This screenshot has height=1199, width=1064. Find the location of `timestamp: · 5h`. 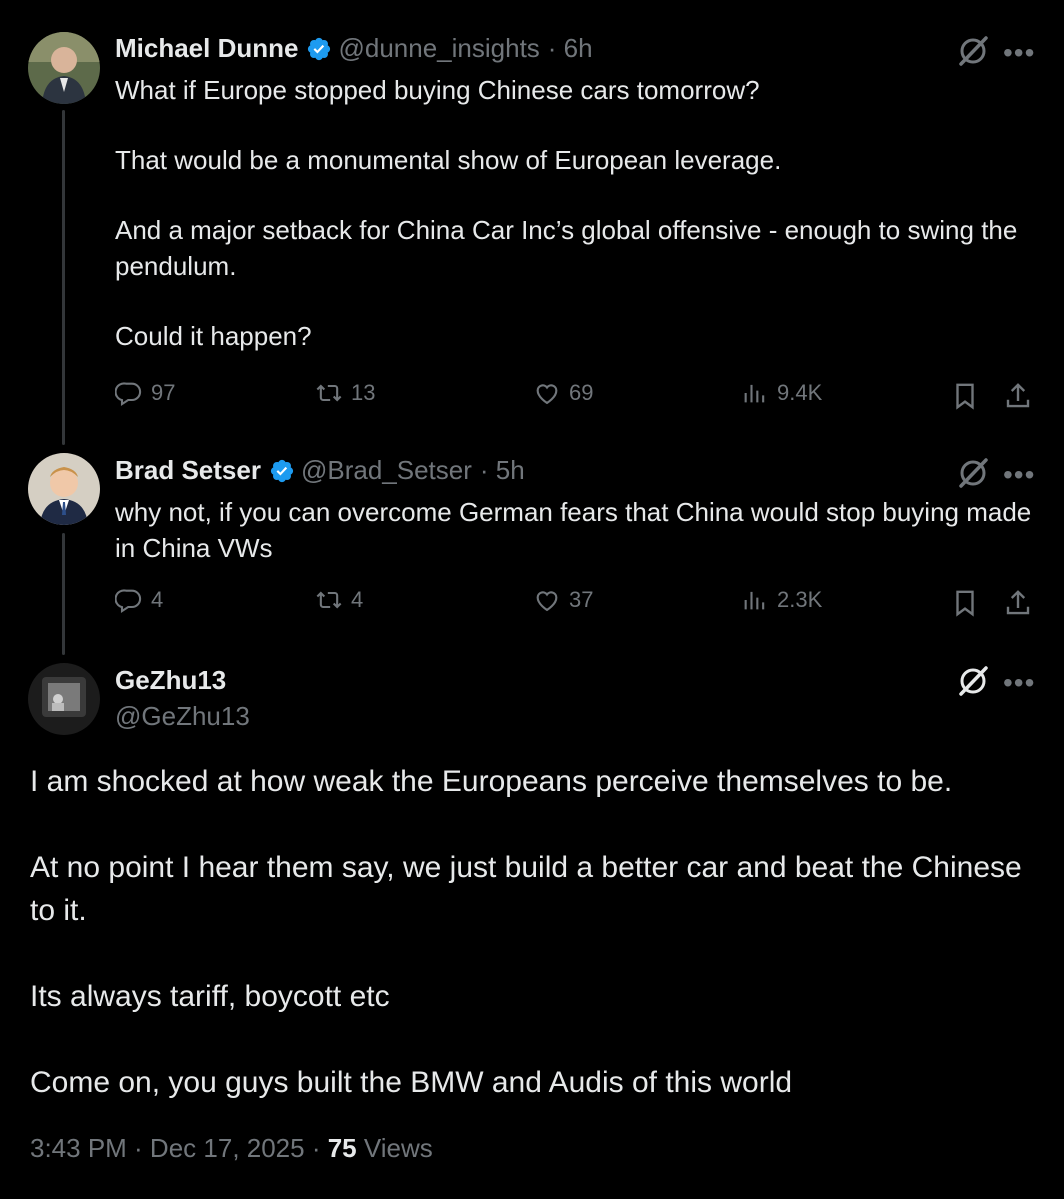

timestamp: · 5h is located at coordinates (502, 470).